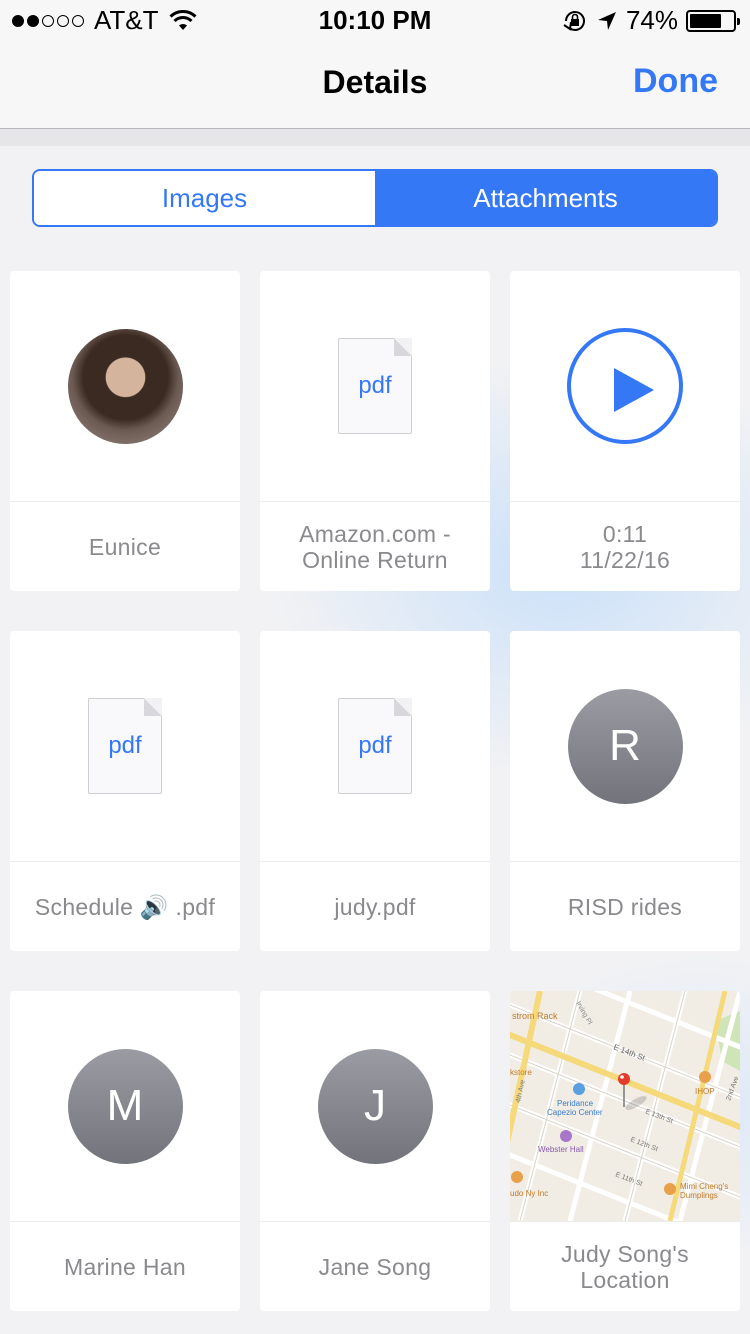 Image resolution: width=750 pixels, height=1334 pixels. Describe the element at coordinates (375, 137) in the screenshot. I see `nav-separator` at that location.